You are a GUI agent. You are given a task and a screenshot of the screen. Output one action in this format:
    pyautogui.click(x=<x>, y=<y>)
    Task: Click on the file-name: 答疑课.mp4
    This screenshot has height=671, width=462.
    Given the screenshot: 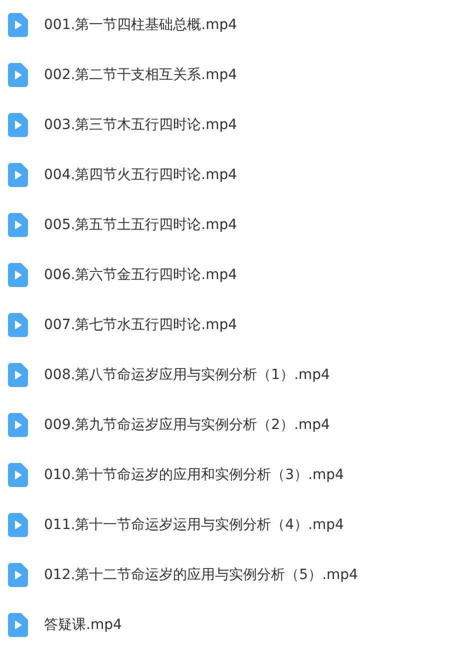 What is the action you would take?
    pyautogui.click(x=83, y=625)
    